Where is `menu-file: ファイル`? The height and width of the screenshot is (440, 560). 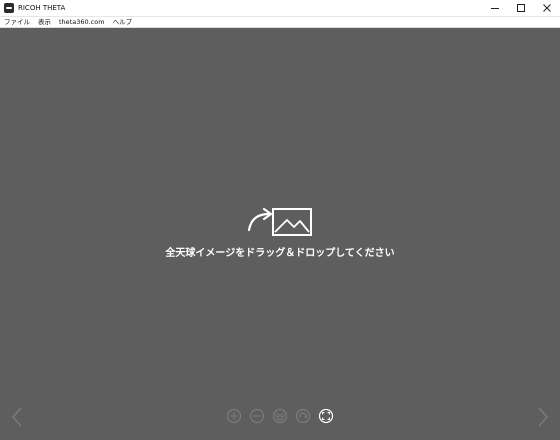 menu-file: ファイル is located at coordinates (17, 22).